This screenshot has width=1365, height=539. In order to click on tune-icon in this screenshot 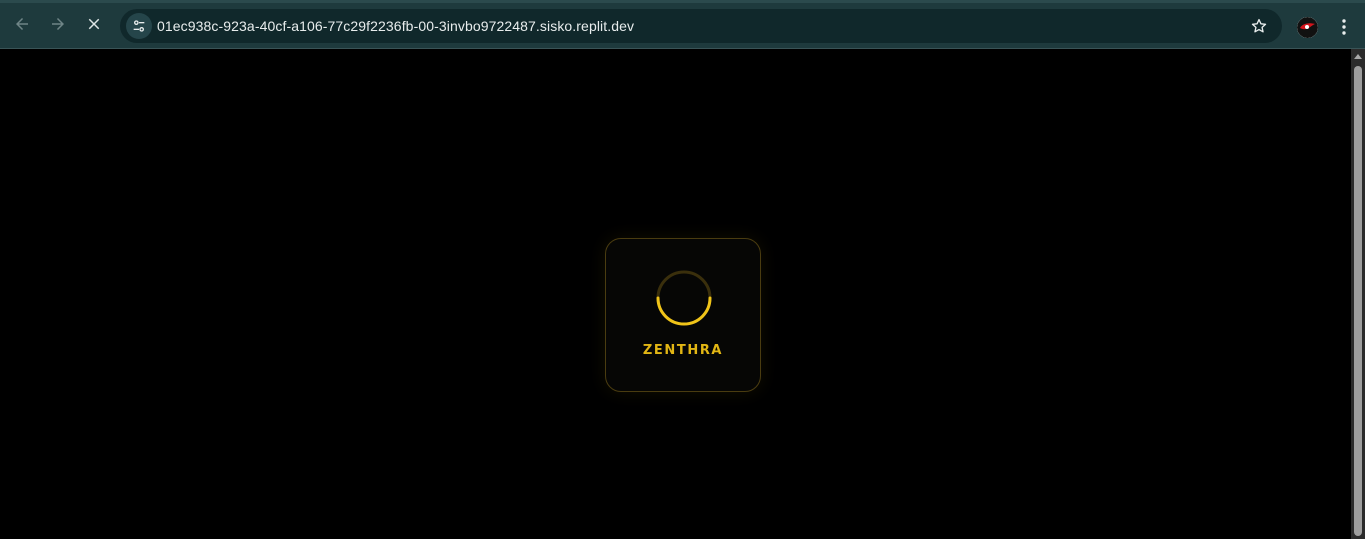, I will do `click(139, 26)`.